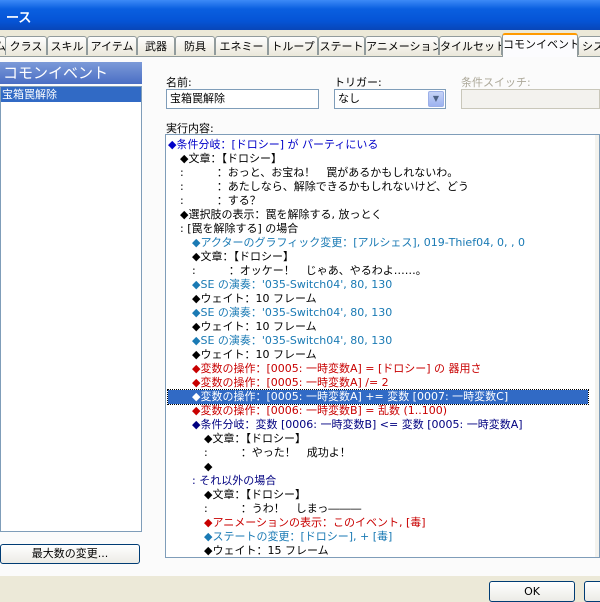 The height and width of the screenshot is (602, 600). I want to click on name-label: 名前:, so click(179, 82).